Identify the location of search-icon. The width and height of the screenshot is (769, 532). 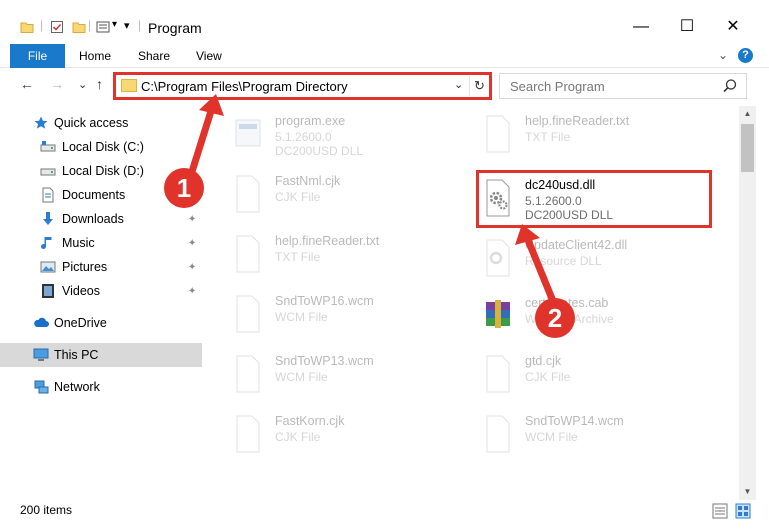
(730, 86).